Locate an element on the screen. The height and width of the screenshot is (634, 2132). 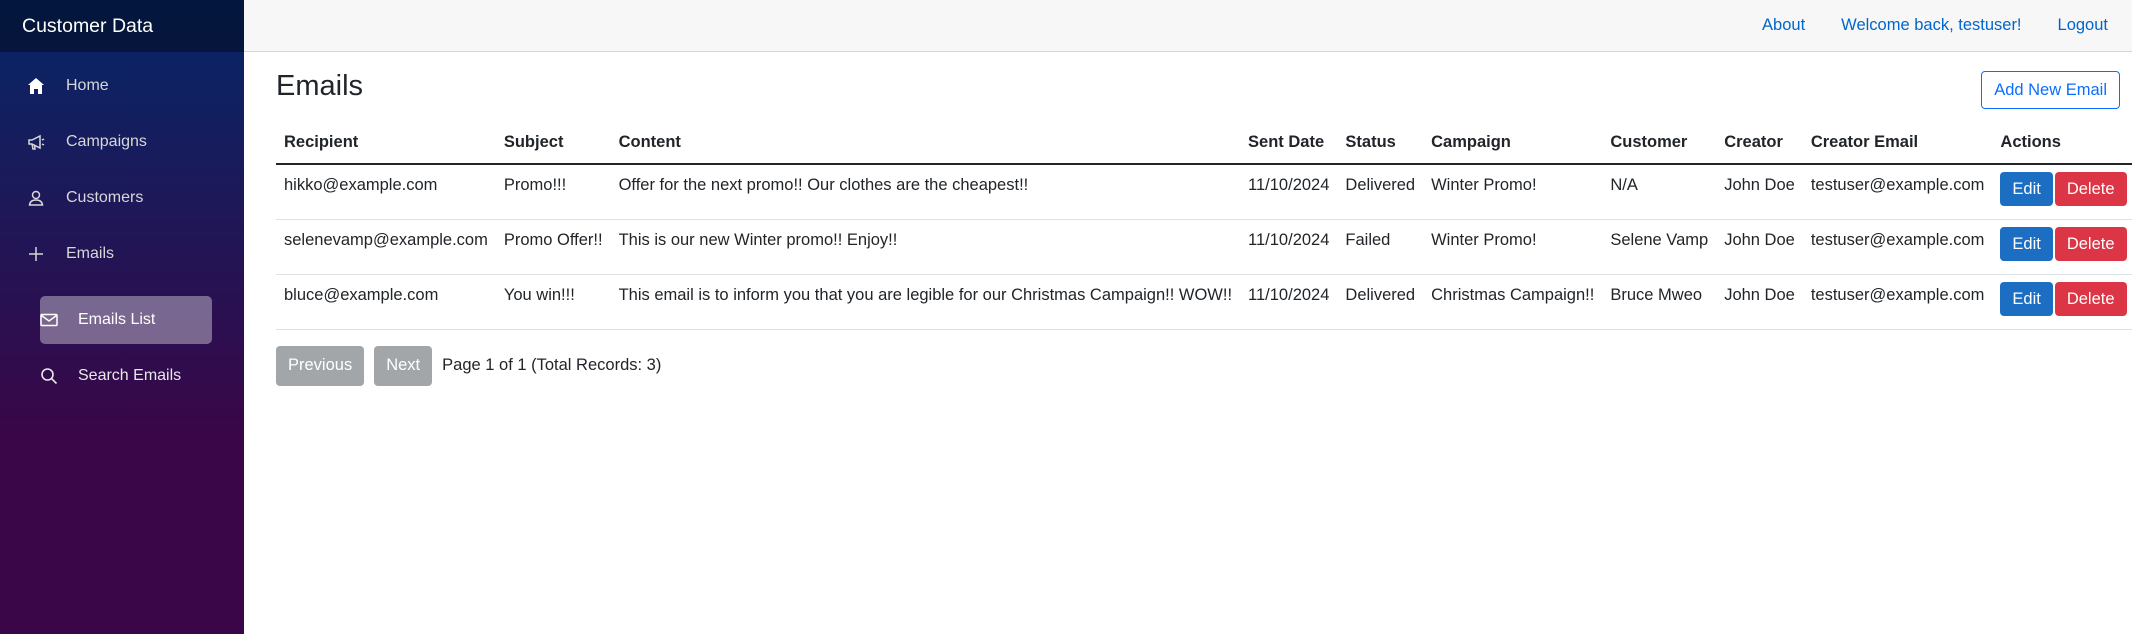
cell-recipient: bluce@example.com is located at coordinates (386, 302).